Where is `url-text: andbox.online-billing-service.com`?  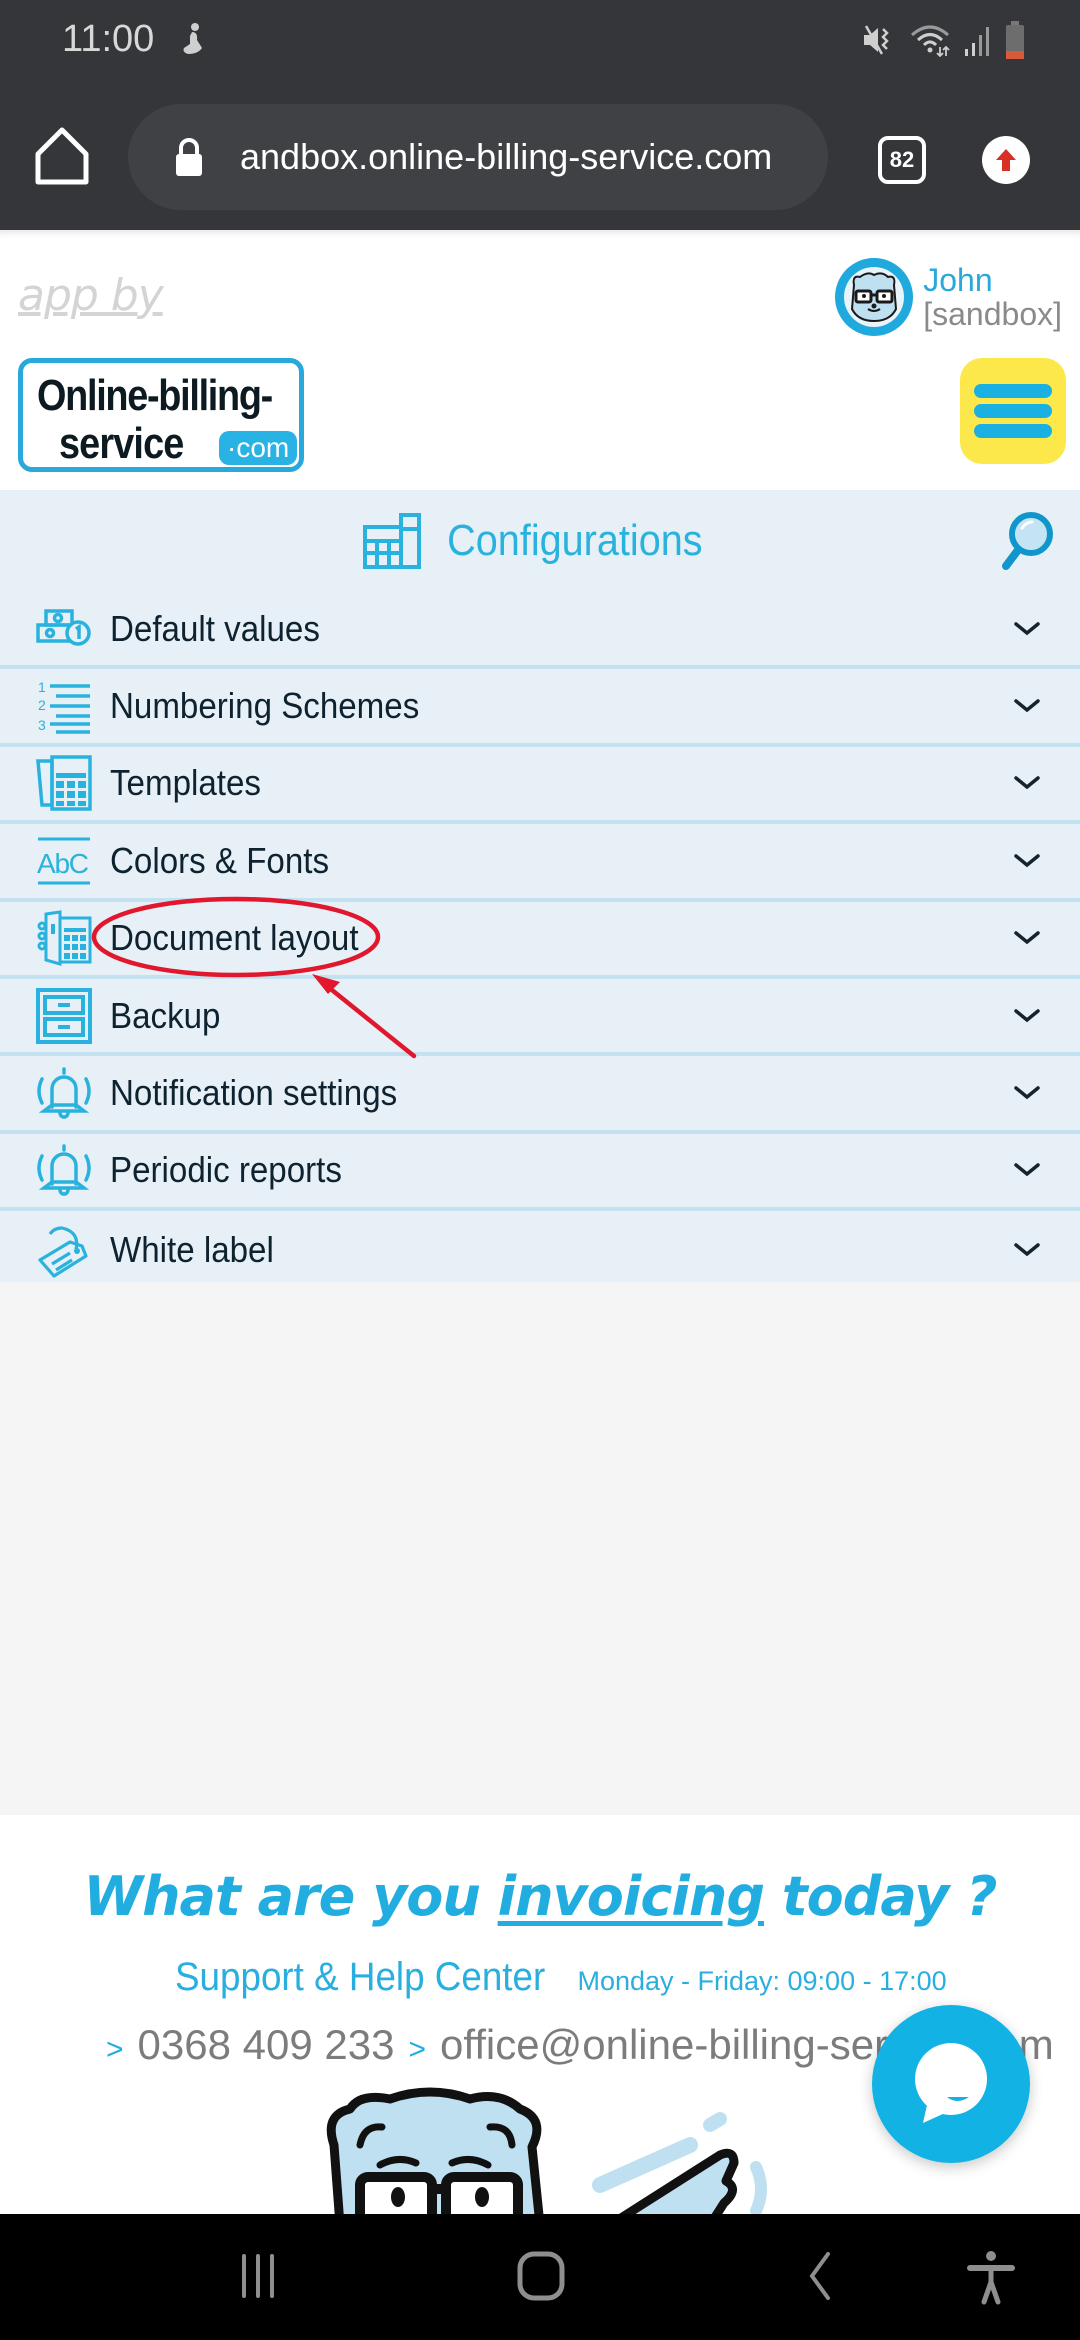
url-text: andbox.online-billing-service.com is located at coordinates (506, 157).